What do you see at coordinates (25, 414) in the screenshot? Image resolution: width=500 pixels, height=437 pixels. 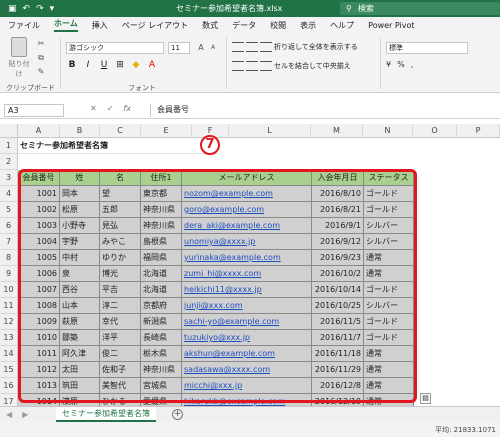 I see `next-sheet-icon: ▶` at bounding box center [25, 414].